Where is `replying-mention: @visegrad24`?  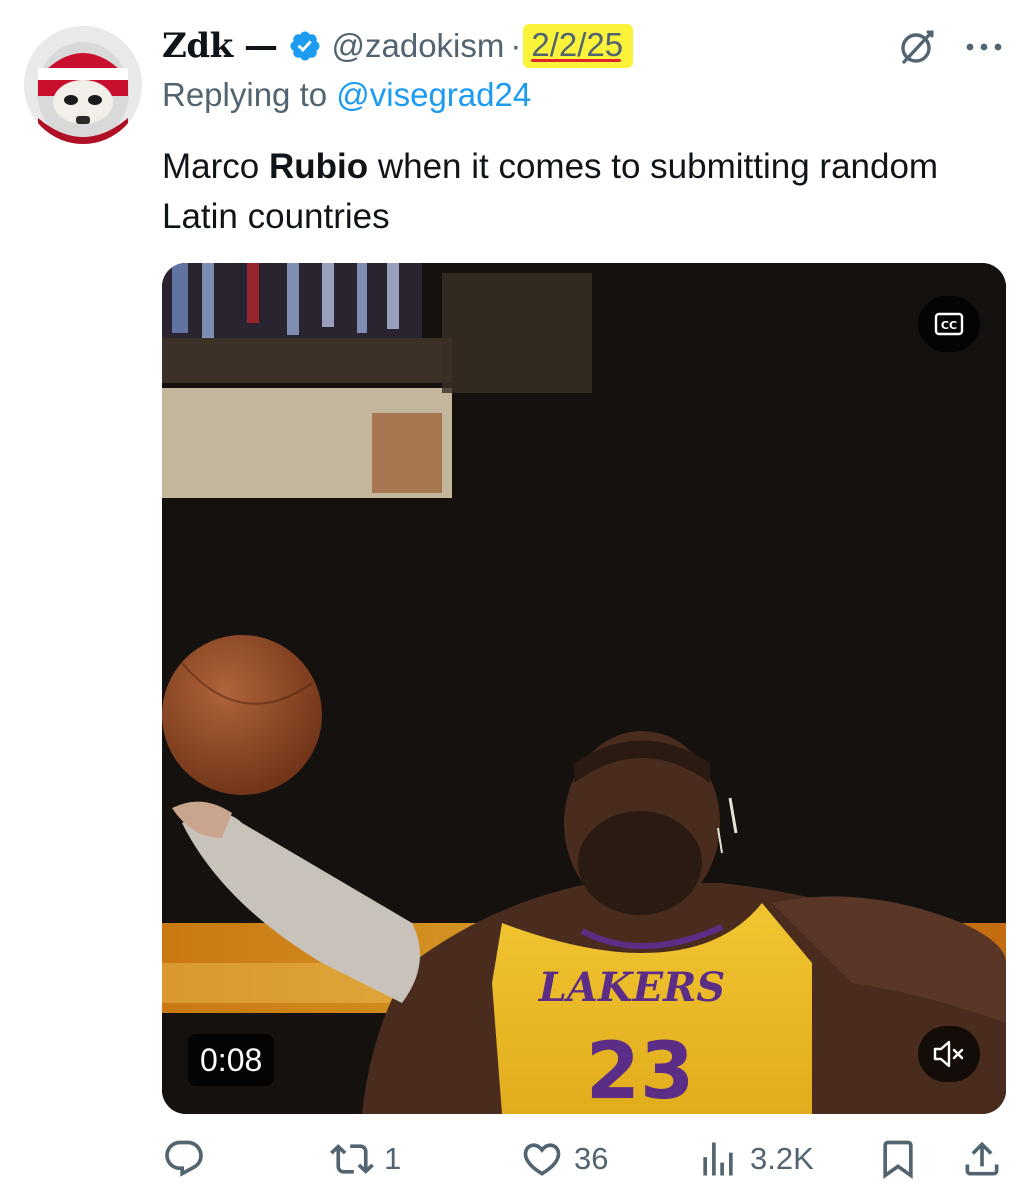
replying-mention: @visegrad24 is located at coordinates (433, 94).